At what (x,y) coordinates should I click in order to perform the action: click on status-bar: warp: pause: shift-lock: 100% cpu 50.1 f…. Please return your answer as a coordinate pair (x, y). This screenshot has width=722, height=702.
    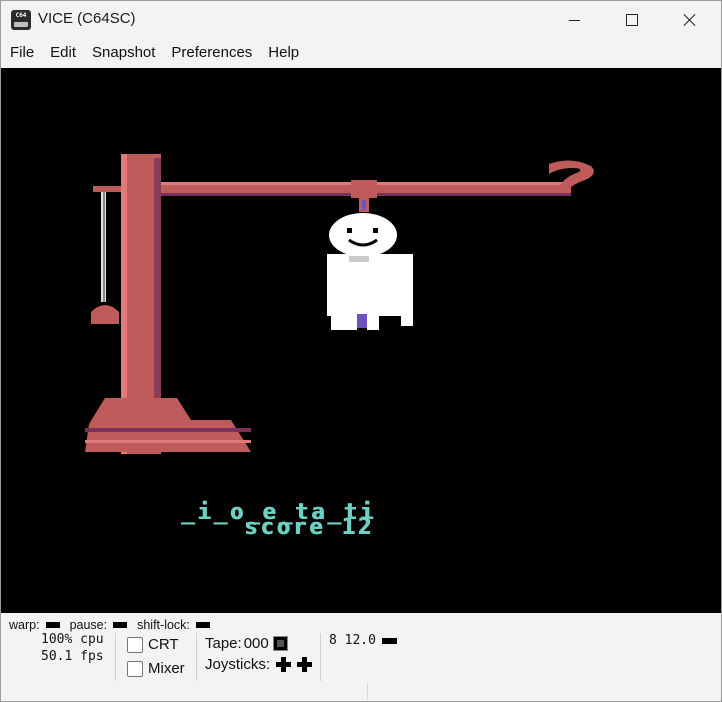
    Looking at the image, I should click on (361, 657).